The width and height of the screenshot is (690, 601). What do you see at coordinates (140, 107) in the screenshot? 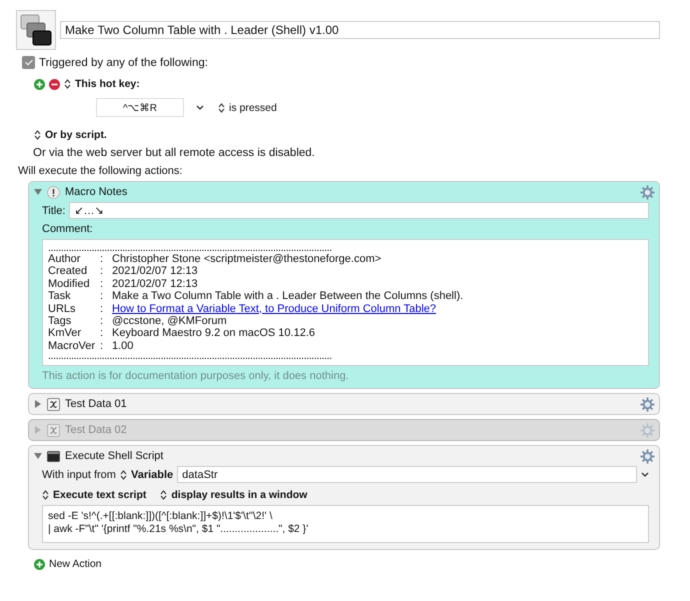
I see `hotkey-field: ^⌥⌘R` at bounding box center [140, 107].